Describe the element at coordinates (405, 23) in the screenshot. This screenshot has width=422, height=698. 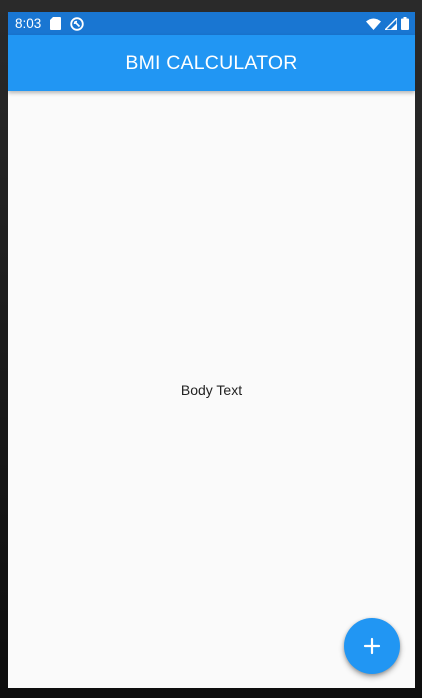
I see `battery-icon` at that location.